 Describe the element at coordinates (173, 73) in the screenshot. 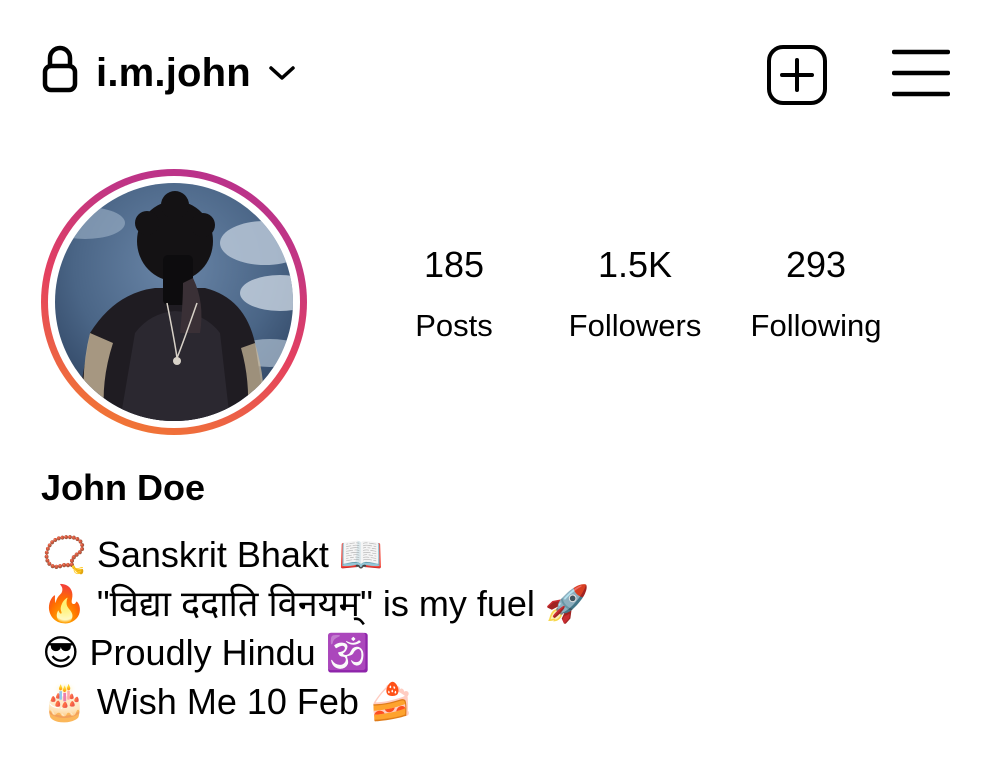

I see `username: i.m.john` at that location.